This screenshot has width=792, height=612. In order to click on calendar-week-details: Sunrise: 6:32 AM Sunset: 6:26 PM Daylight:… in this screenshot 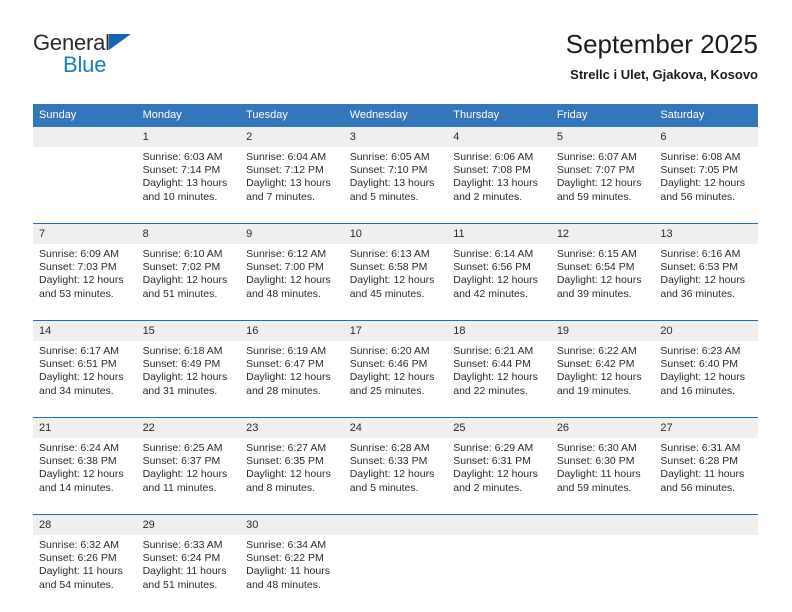, I will do `click(395, 573)`.